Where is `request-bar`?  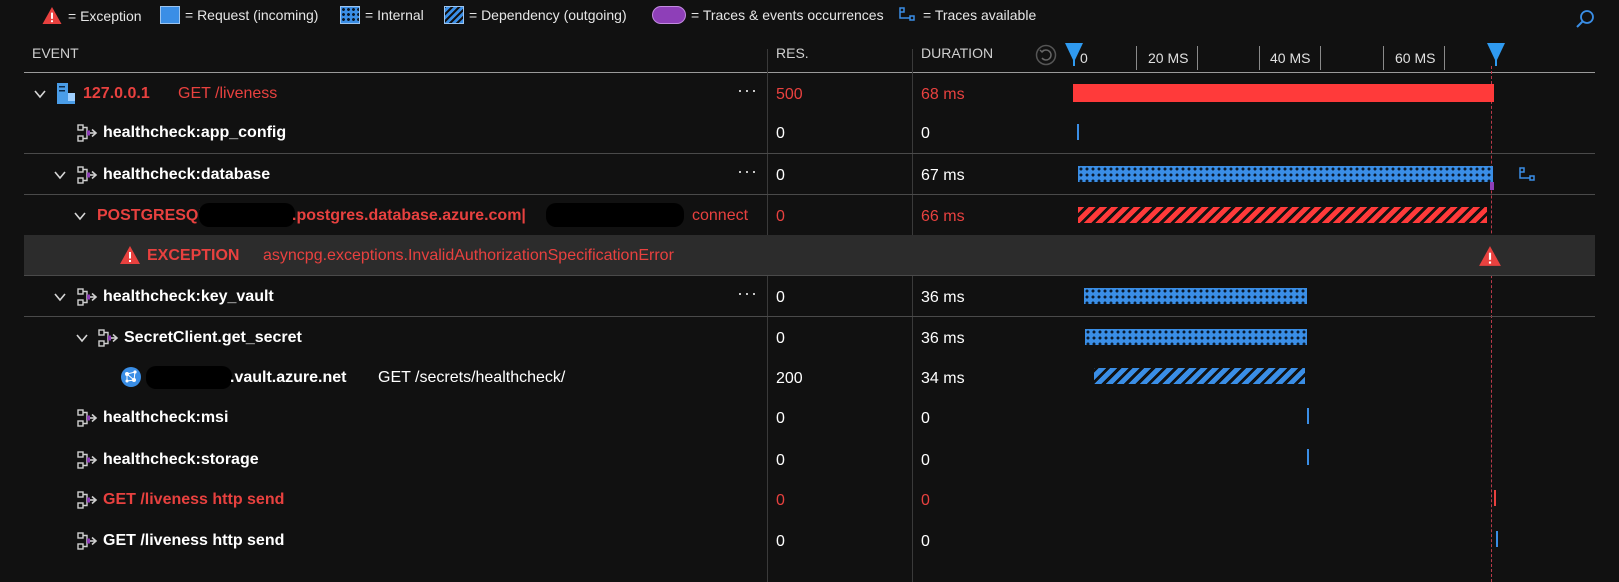
request-bar is located at coordinates (1283, 93).